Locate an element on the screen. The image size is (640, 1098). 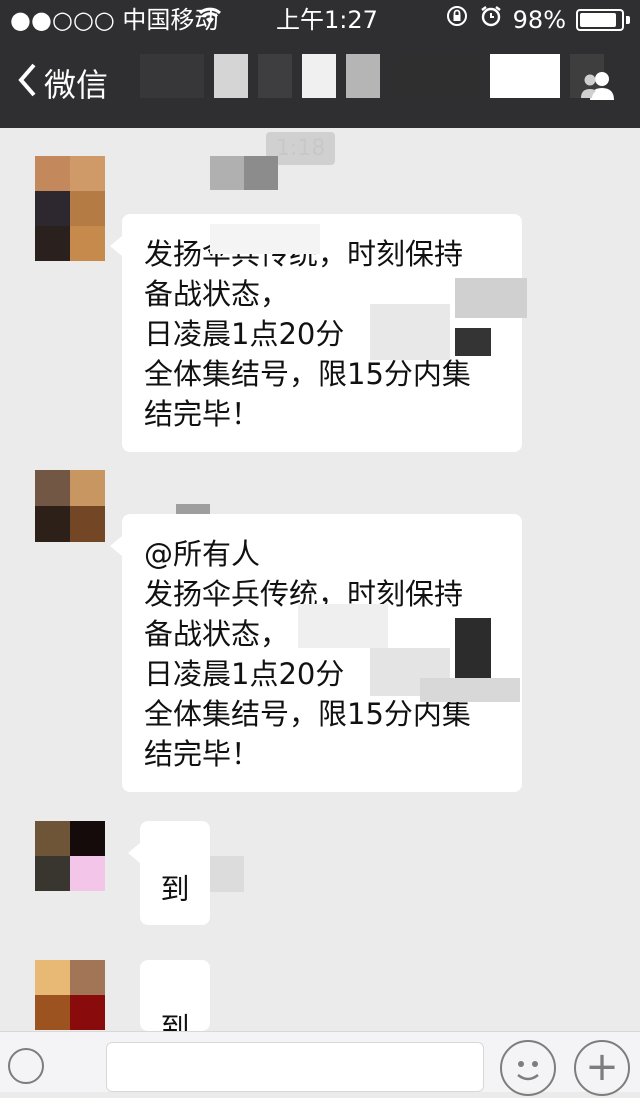
status-right: 98% is located at coordinates (537, 20).